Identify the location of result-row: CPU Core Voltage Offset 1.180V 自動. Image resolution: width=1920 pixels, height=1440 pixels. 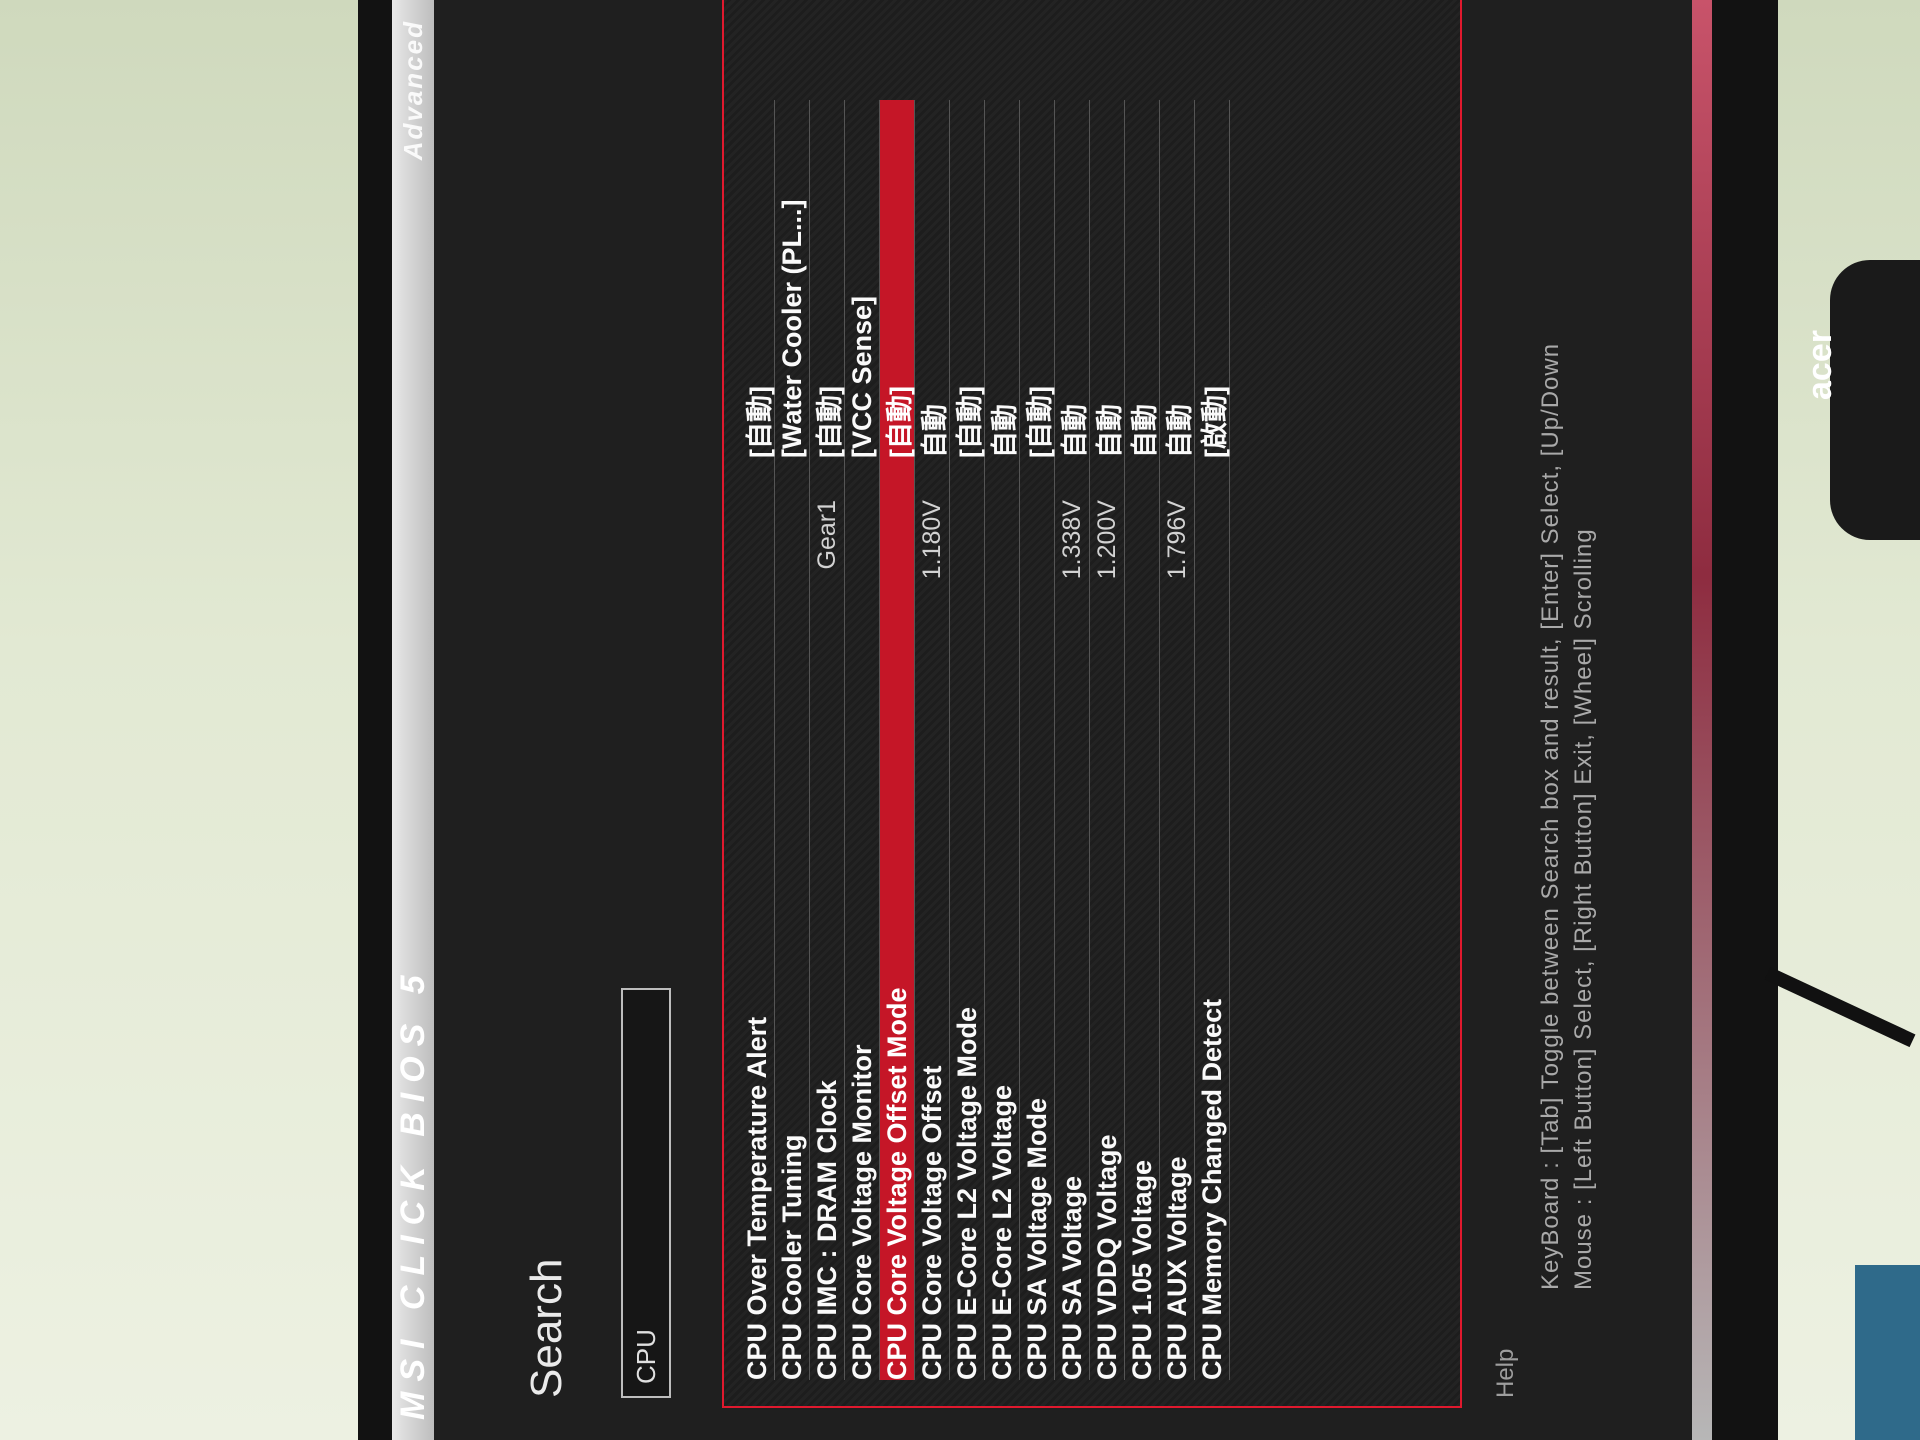
(932, 740).